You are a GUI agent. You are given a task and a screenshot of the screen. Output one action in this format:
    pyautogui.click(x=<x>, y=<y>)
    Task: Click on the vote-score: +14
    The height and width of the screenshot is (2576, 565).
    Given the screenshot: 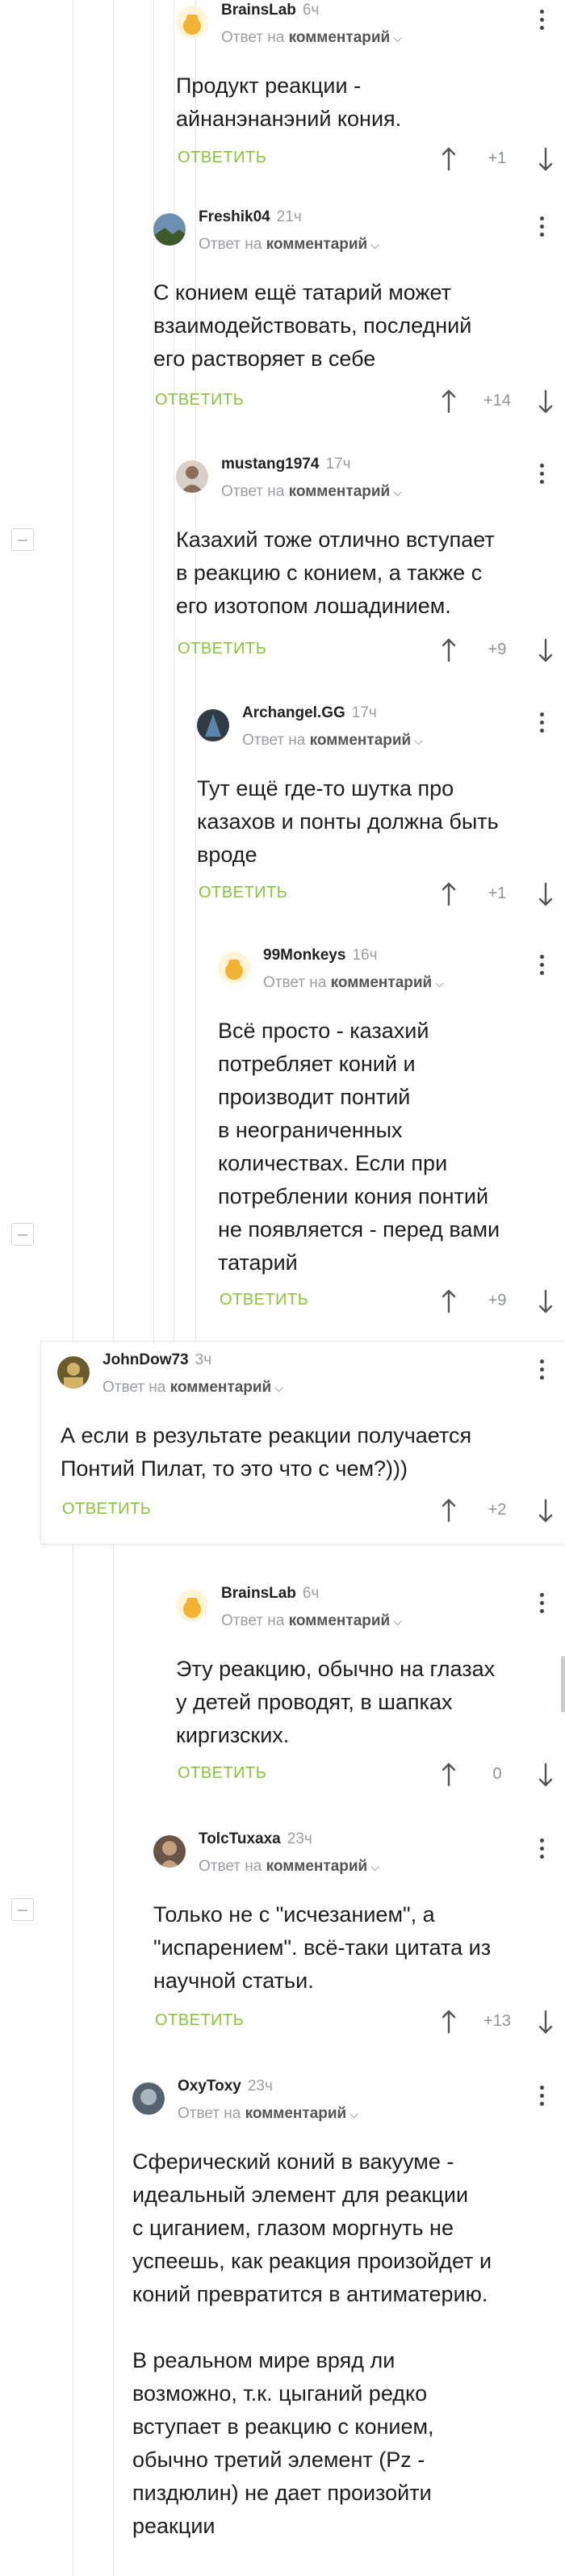 What is the action you would take?
    pyautogui.click(x=497, y=401)
    